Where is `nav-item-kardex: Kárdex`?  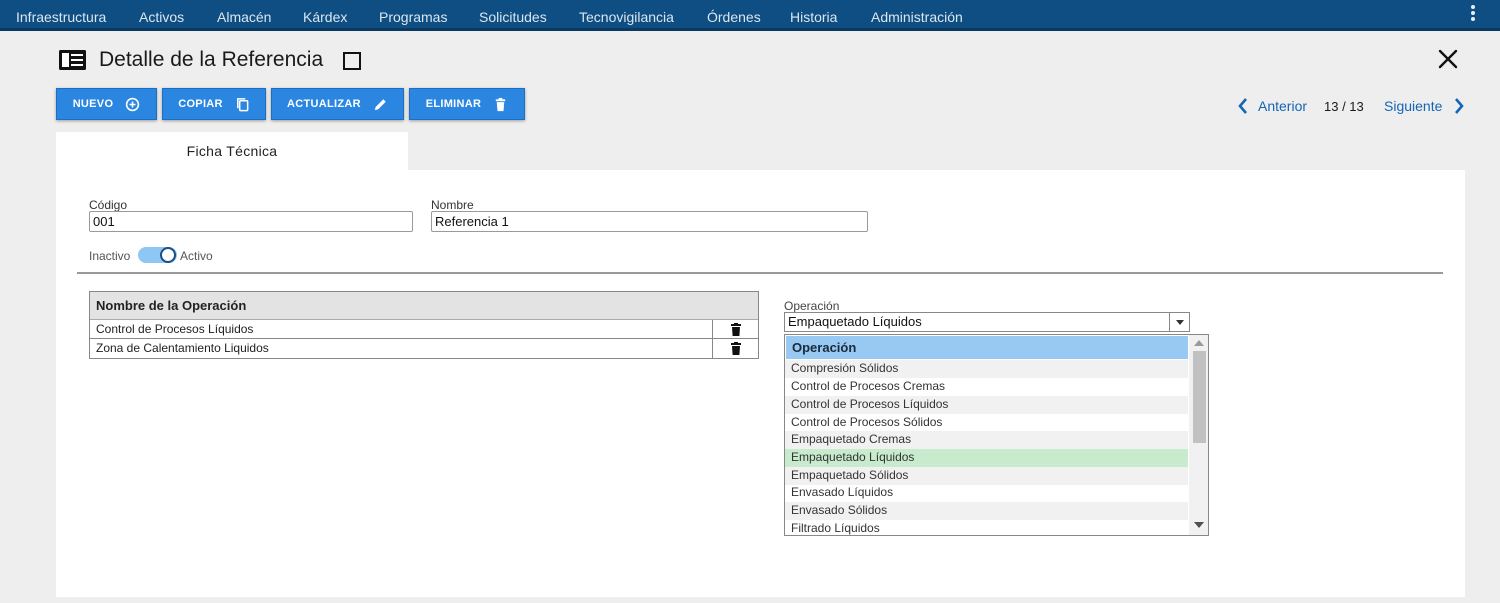 nav-item-kardex: Kárdex is located at coordinates (325, 17).